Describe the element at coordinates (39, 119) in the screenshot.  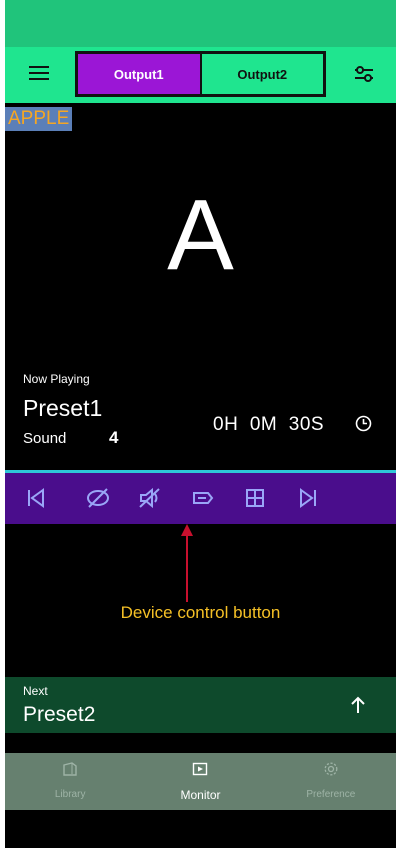
I see `display-tag: APPLE` at that location.